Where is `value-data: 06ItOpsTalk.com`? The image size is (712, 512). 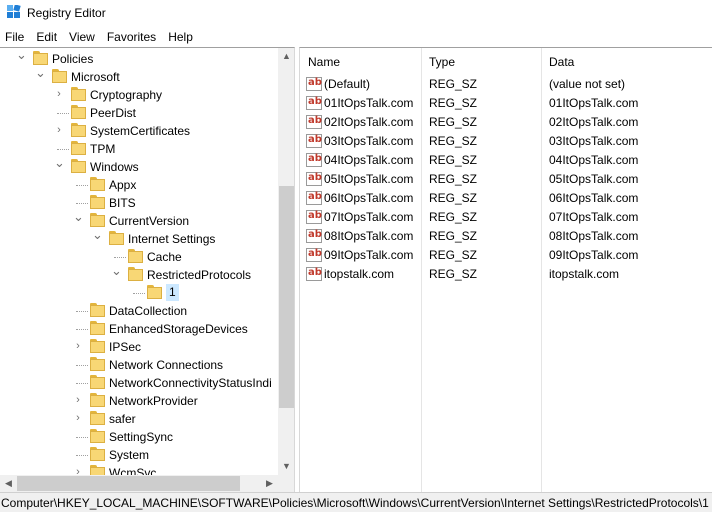 value-data: 06ItOpsTalk.com is located at coordinates (594, 198).